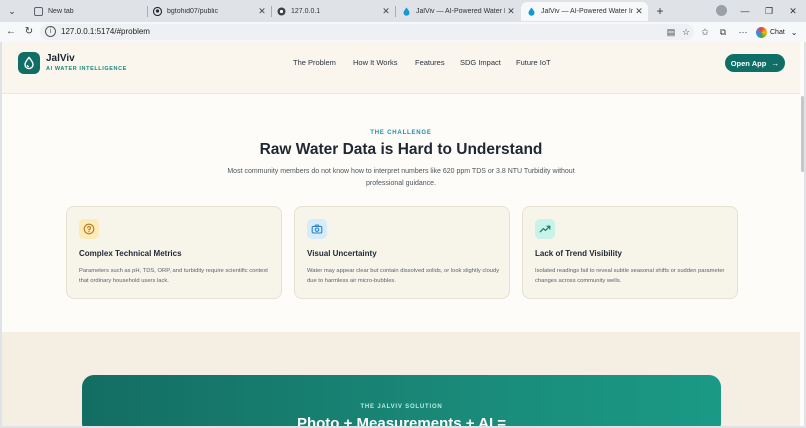 The image size is (806, 428). I want to click on profile-avatar-icon, so click(721, 10).